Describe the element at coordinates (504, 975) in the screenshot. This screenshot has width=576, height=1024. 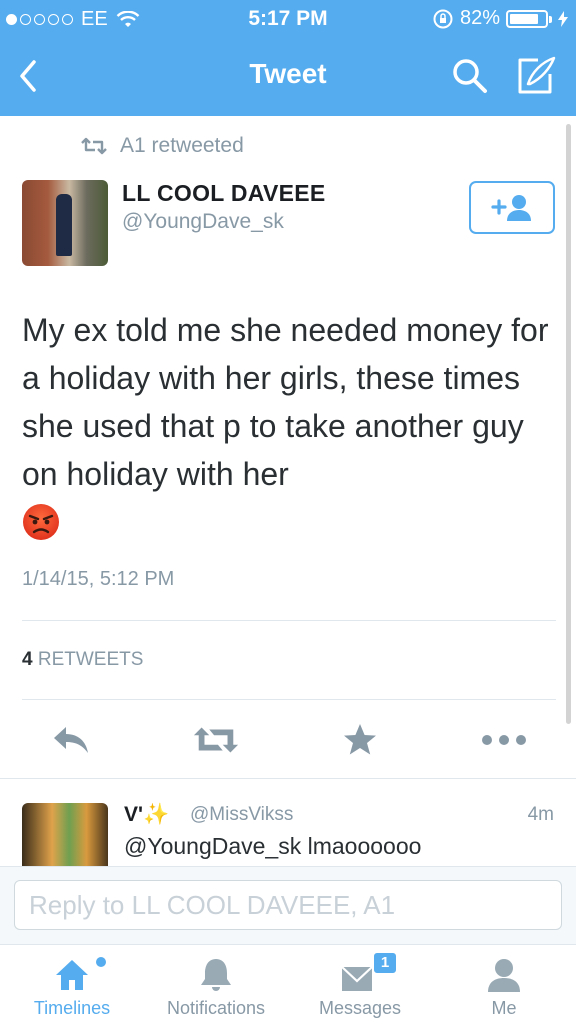
I see `person-icon` at that location.